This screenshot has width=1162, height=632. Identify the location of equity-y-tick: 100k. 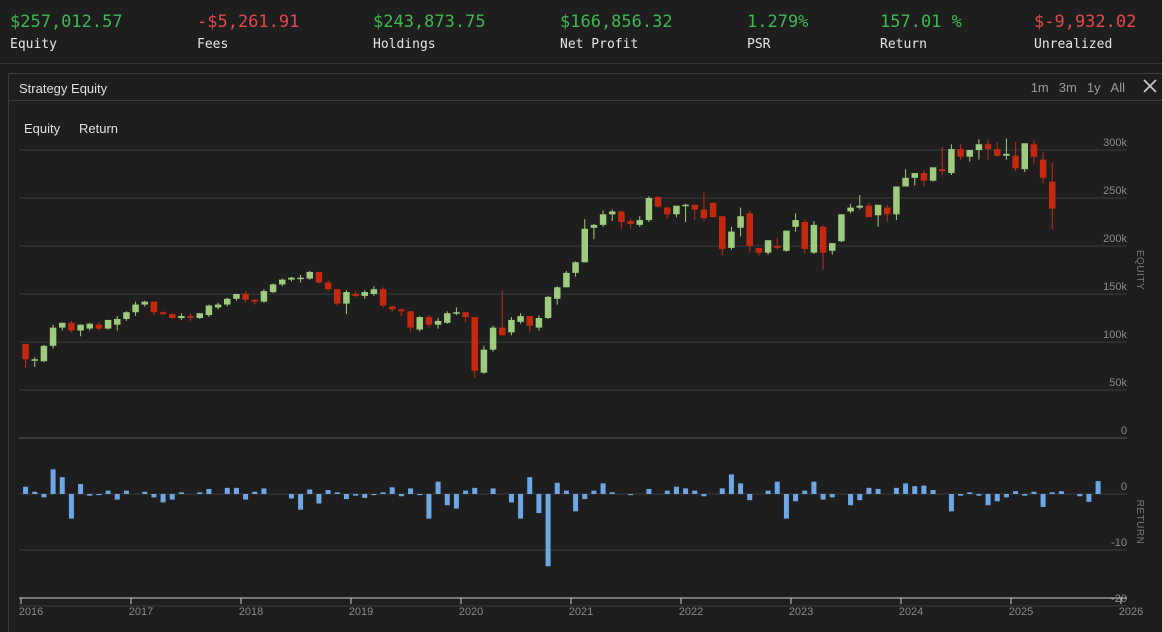
(1115, 335).